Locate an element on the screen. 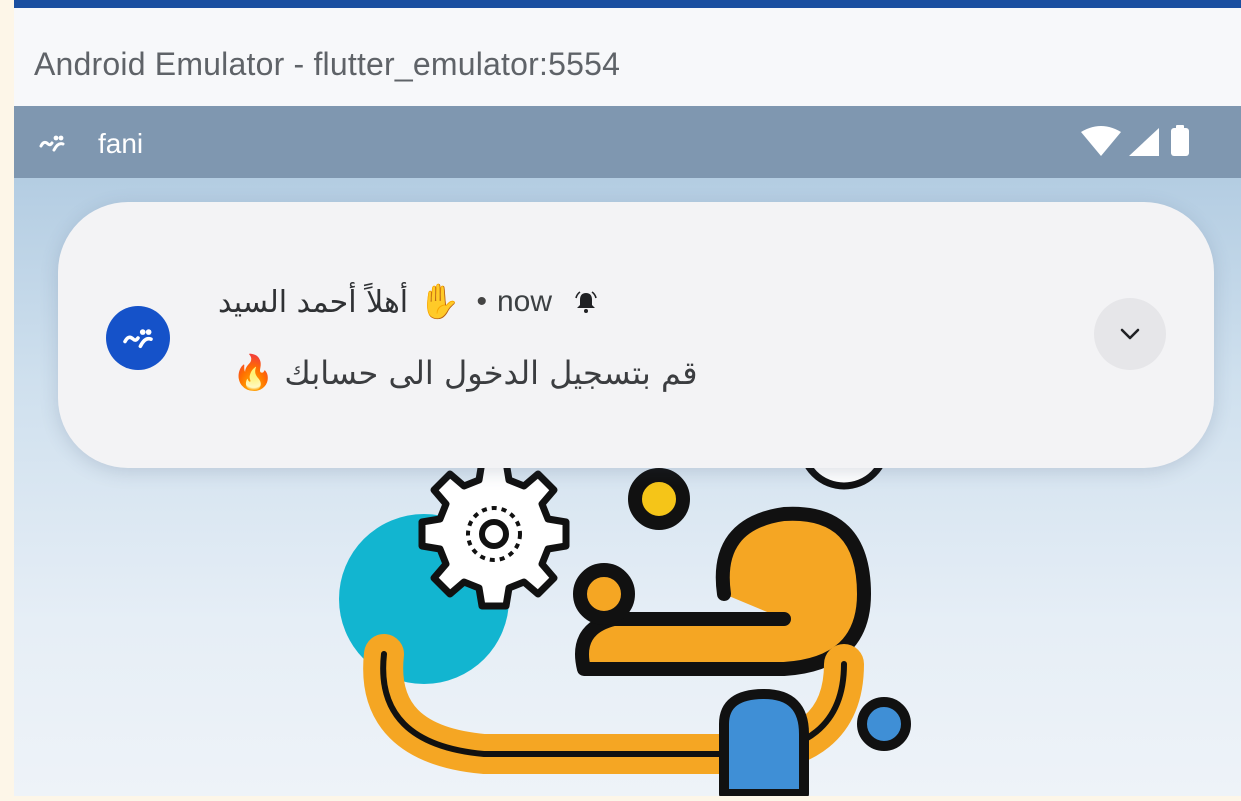  status-bar: fani is located at coordinates (627, 142).